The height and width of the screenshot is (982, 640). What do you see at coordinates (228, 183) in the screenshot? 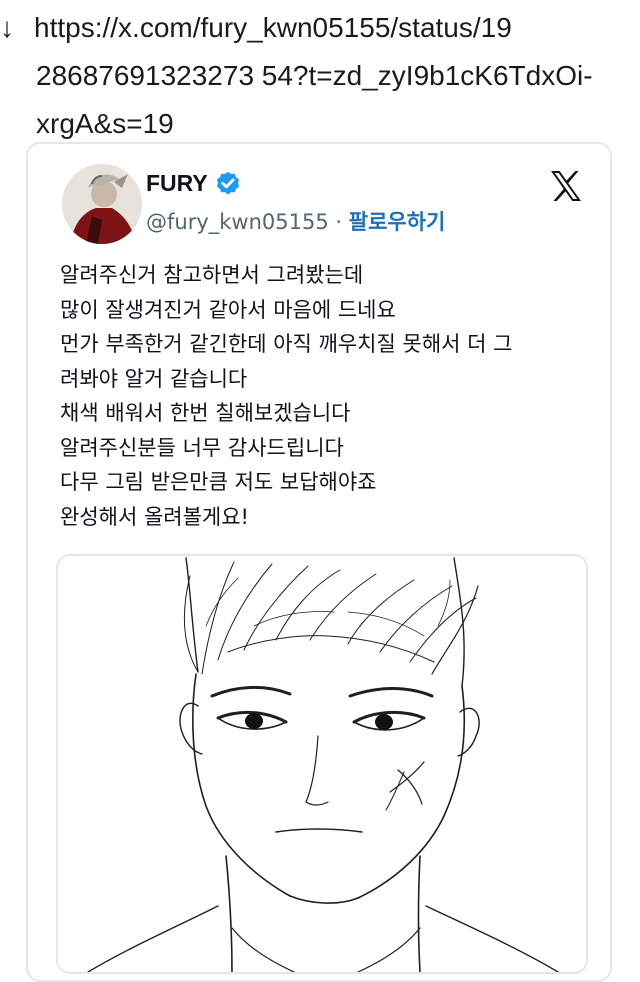
I see `verified-badge-icon` at bounding box center [228, 183].